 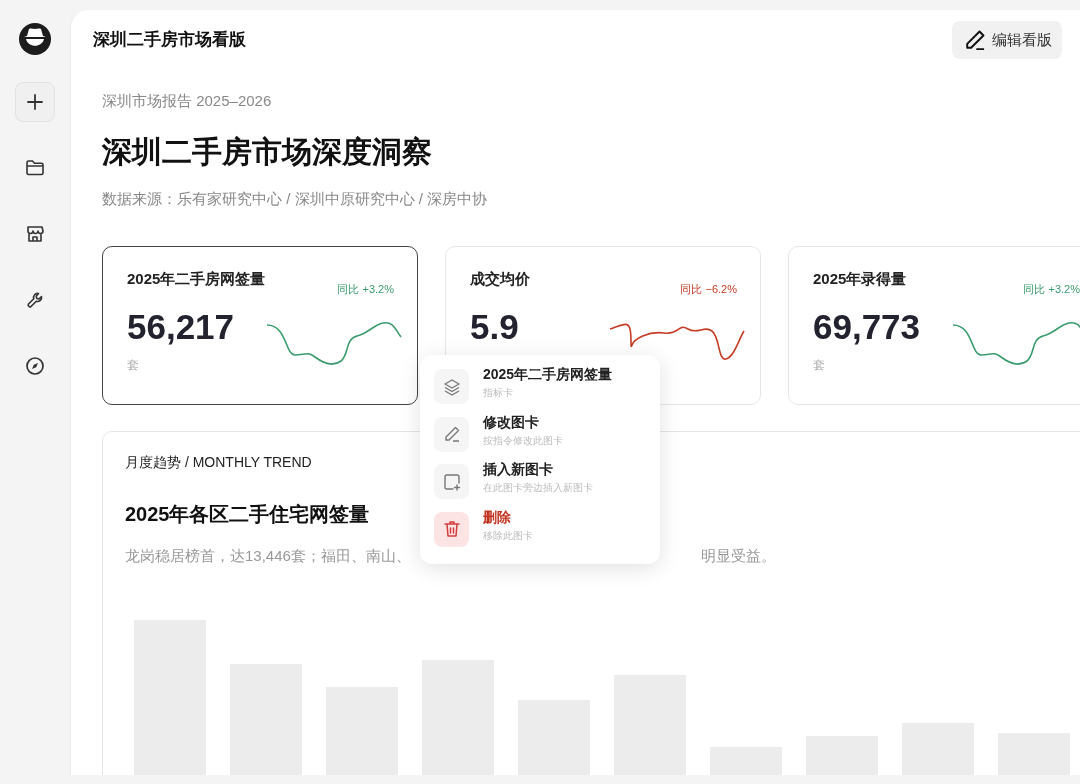 I want to click on item-title: 删除, so click(x=497, y=516).